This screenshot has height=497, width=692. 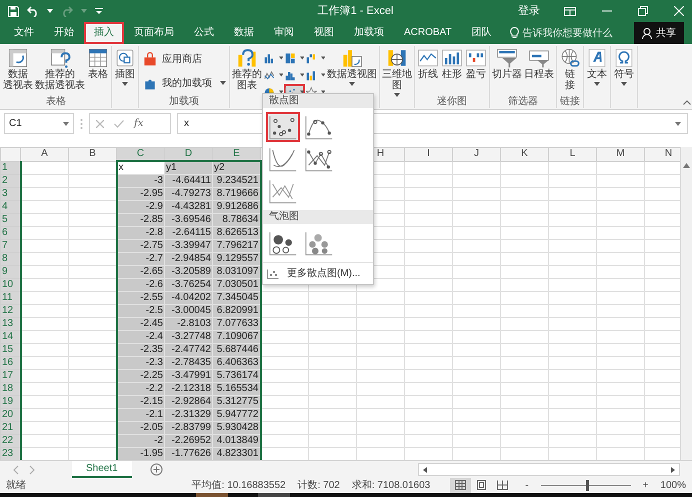 What do you see at coordinates (140, 259) in the screenshot?
I see `table-cell: -2.7` at bounding box center [140, 259].